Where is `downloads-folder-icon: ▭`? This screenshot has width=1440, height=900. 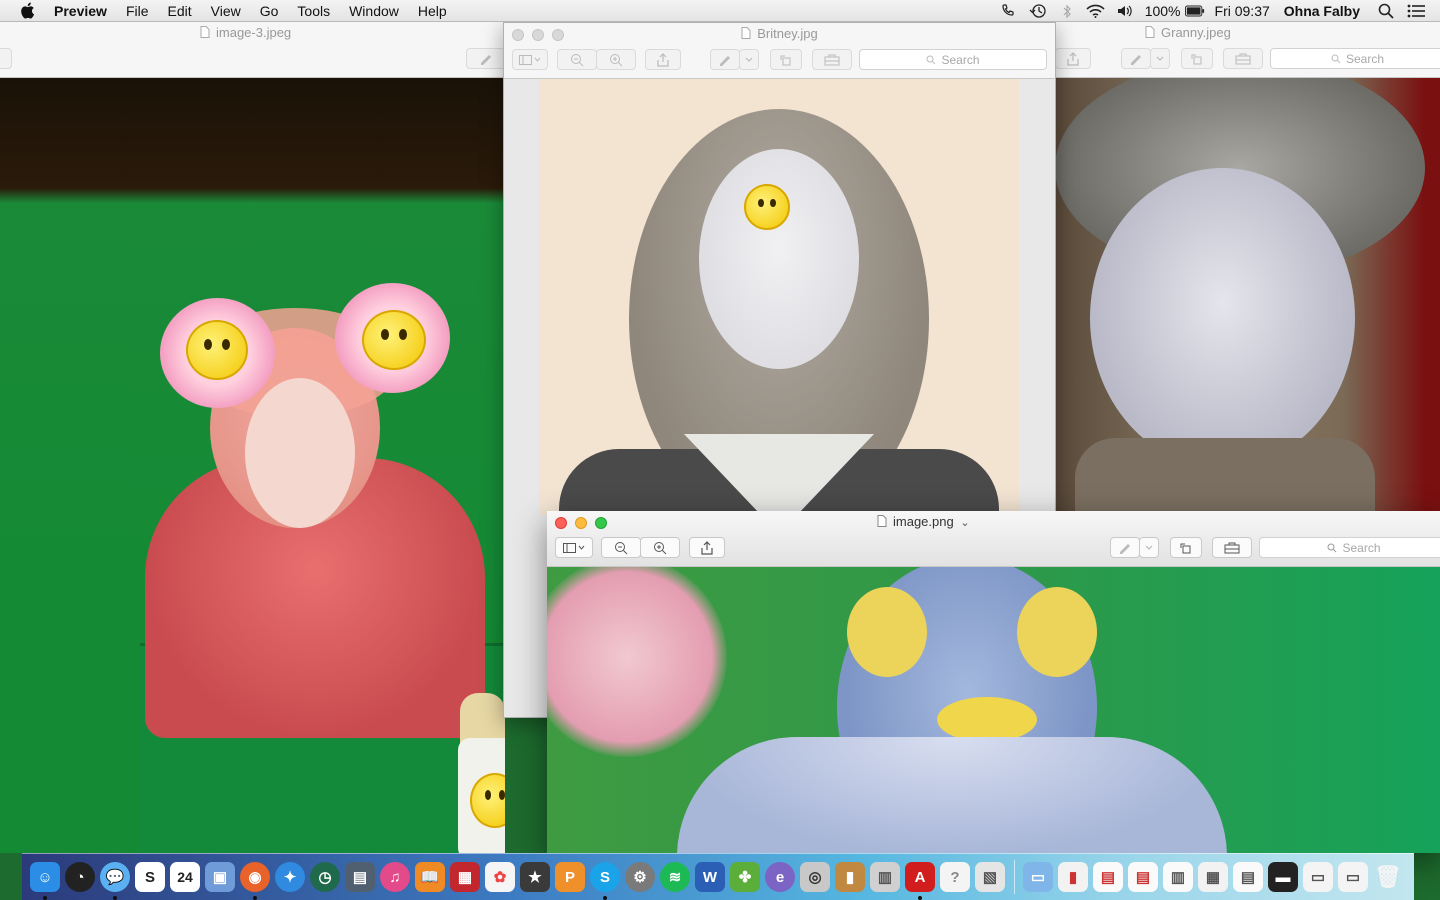
downloads-folder-icon: ▭ is located at coordinates (1038, 877).